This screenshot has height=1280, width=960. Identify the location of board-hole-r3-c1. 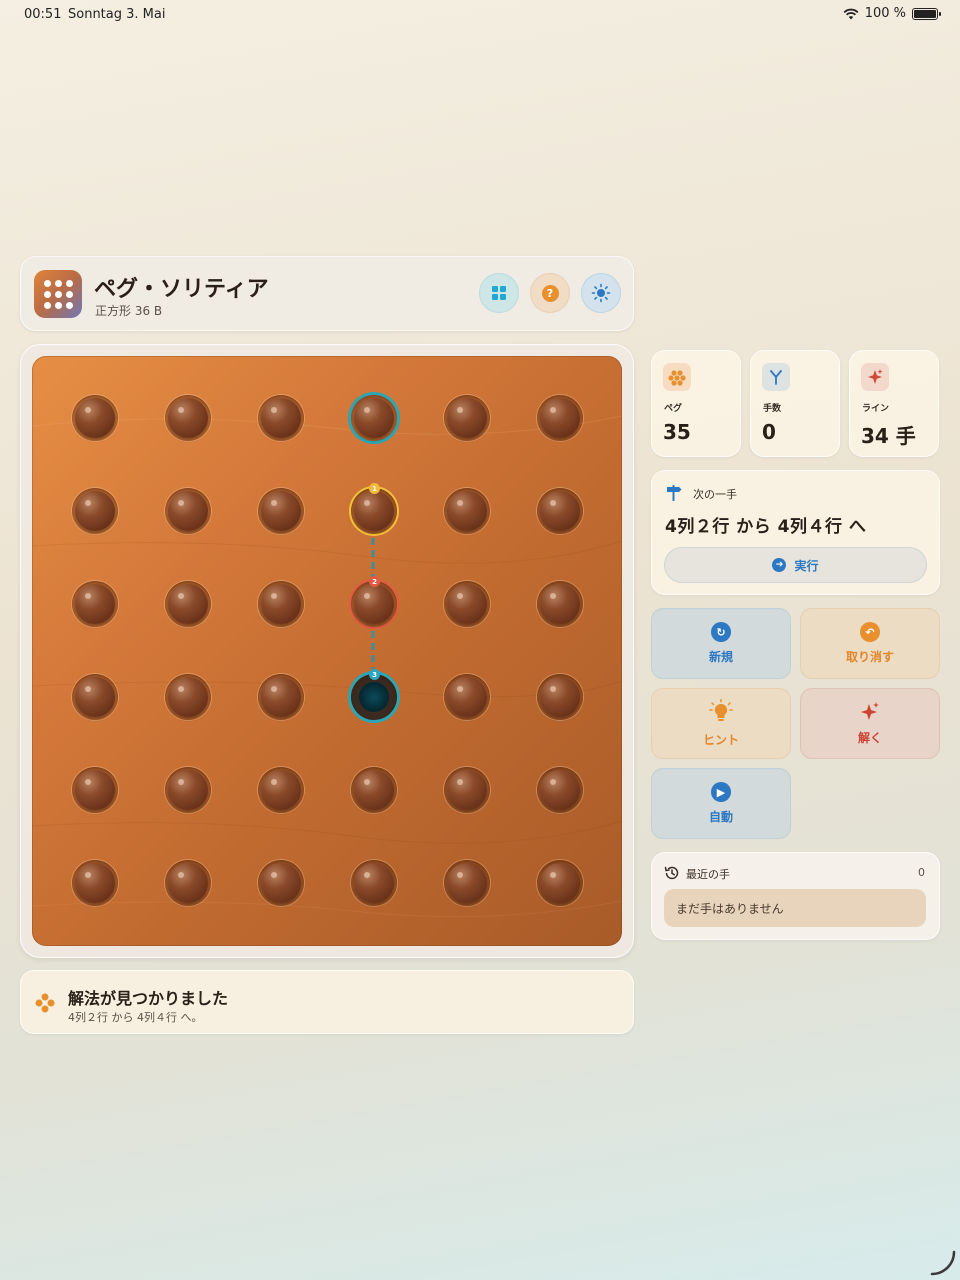
(95, 604).